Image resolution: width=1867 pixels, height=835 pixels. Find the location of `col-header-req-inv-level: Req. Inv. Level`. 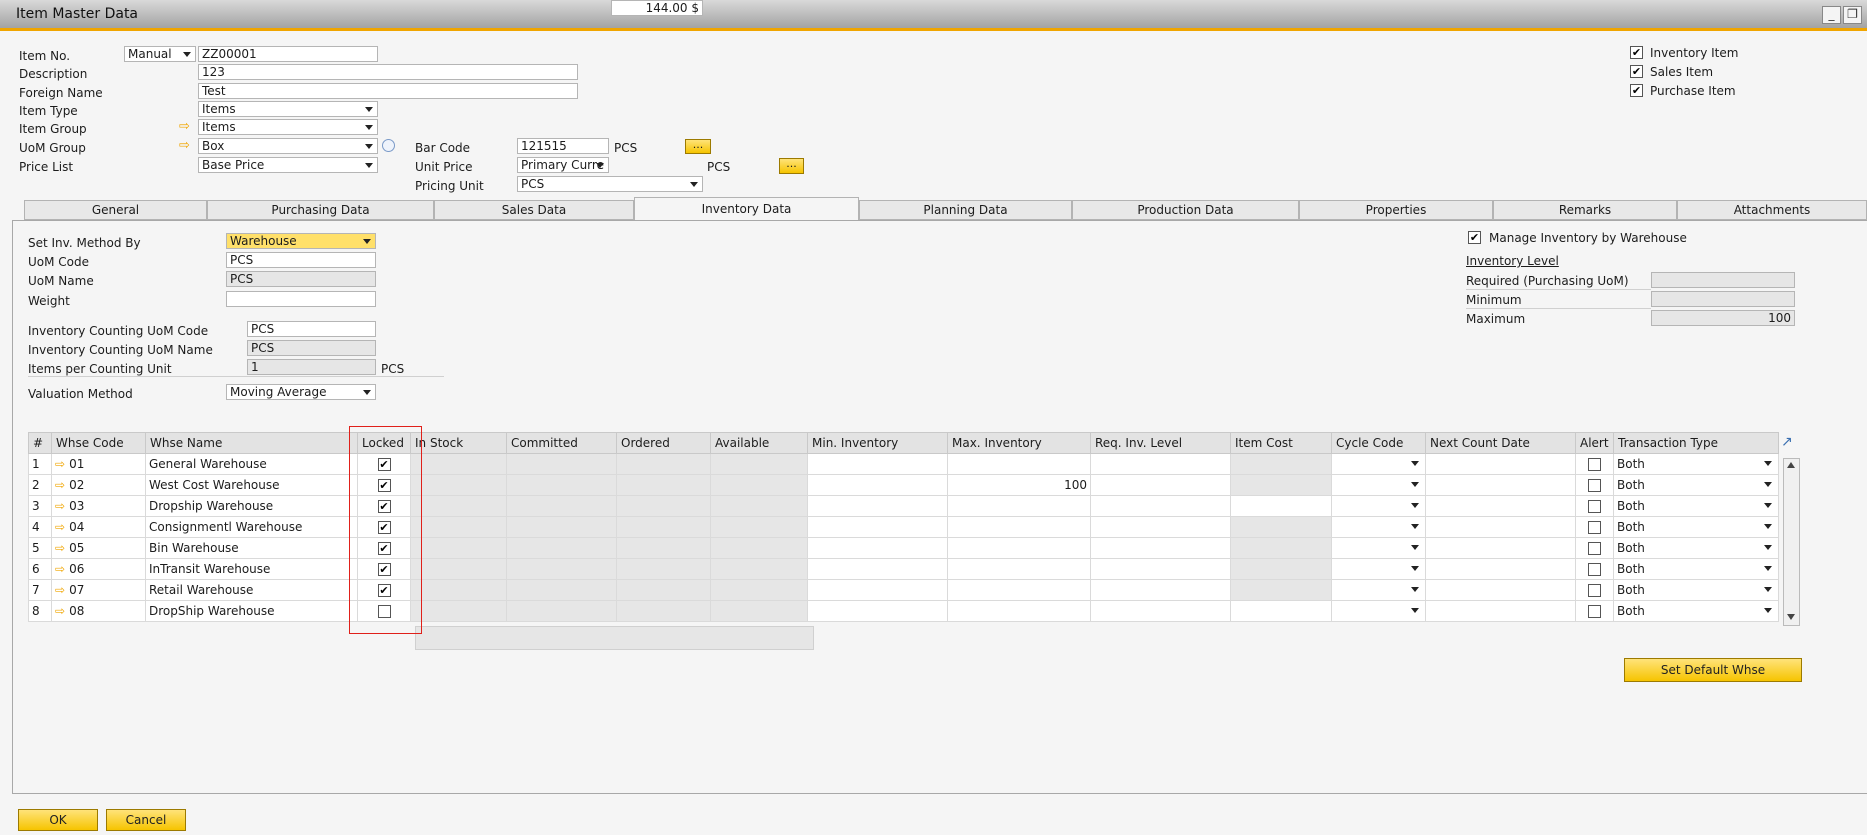

col-header-req-inv-level: Req. Inv. Level is located at coordinates (1160, 443).